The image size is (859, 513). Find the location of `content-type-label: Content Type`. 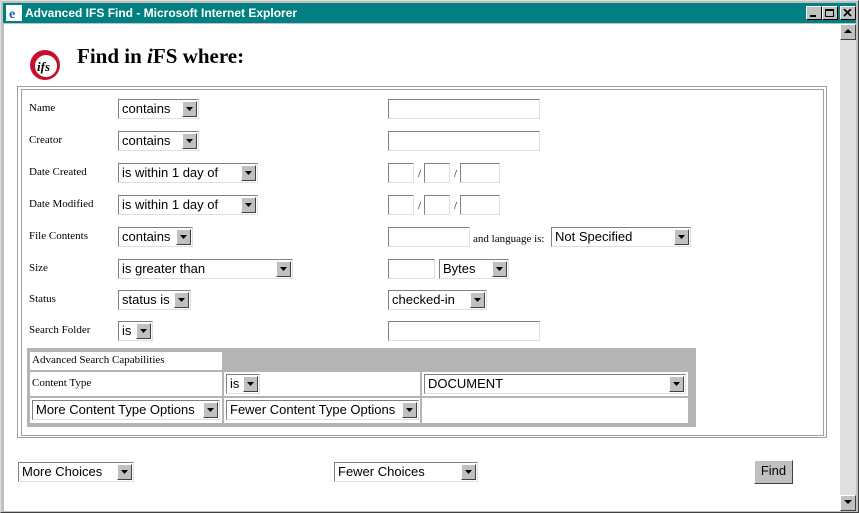

content-type-label: Content Type is located at coordinates (62, 383).